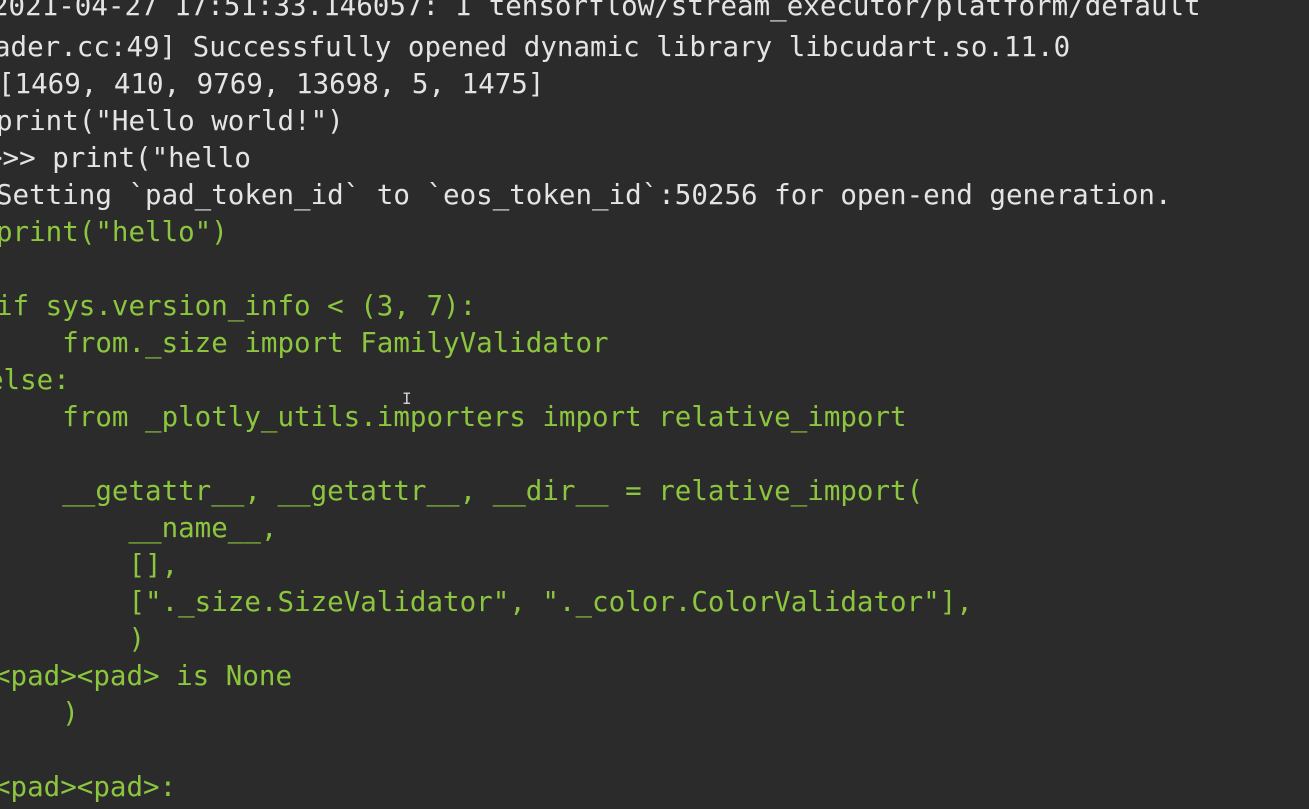 This screenshot has width=1309, height=809. Describe the element at coordinates (304, 343) in the screenshot. I see `terminal-line-from-size: from._size import FamilyValidator` at that location.